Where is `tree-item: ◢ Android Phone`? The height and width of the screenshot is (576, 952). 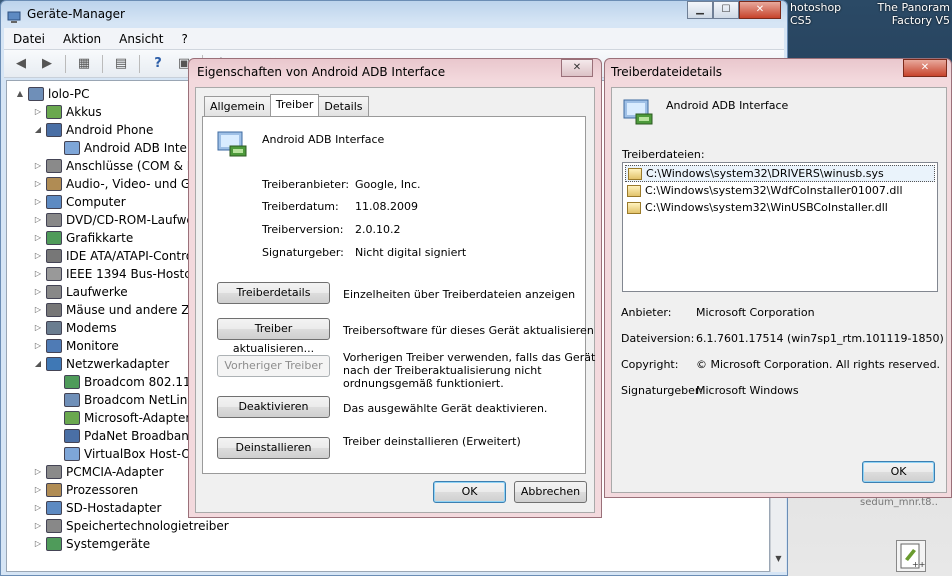 tree-item: ◢ Android Phone is located at coordinates (93, 130).